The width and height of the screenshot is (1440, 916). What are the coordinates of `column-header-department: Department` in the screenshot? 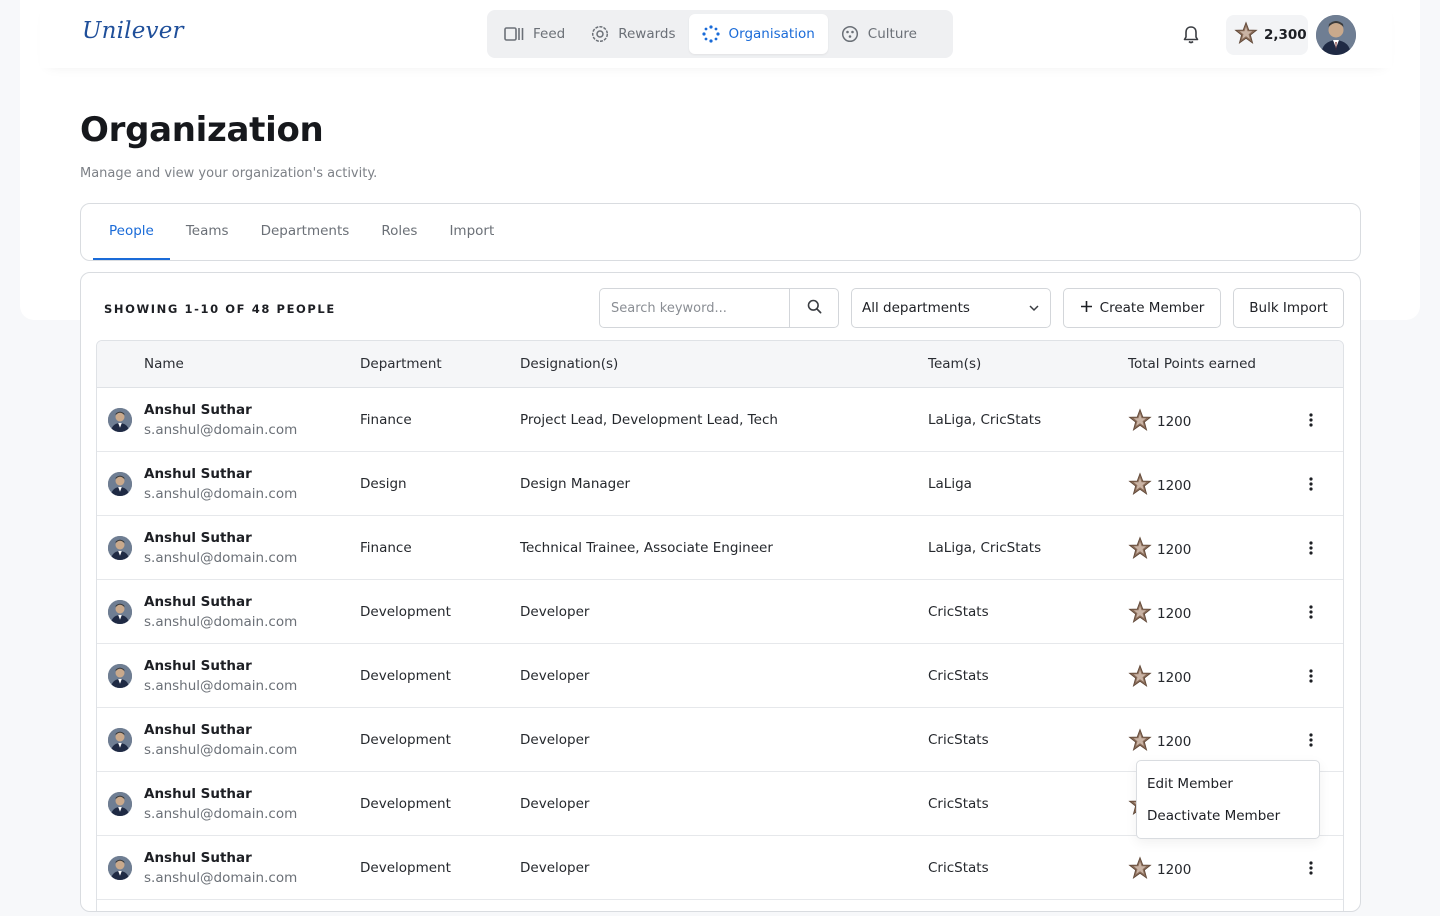 It's located at (401, 364).